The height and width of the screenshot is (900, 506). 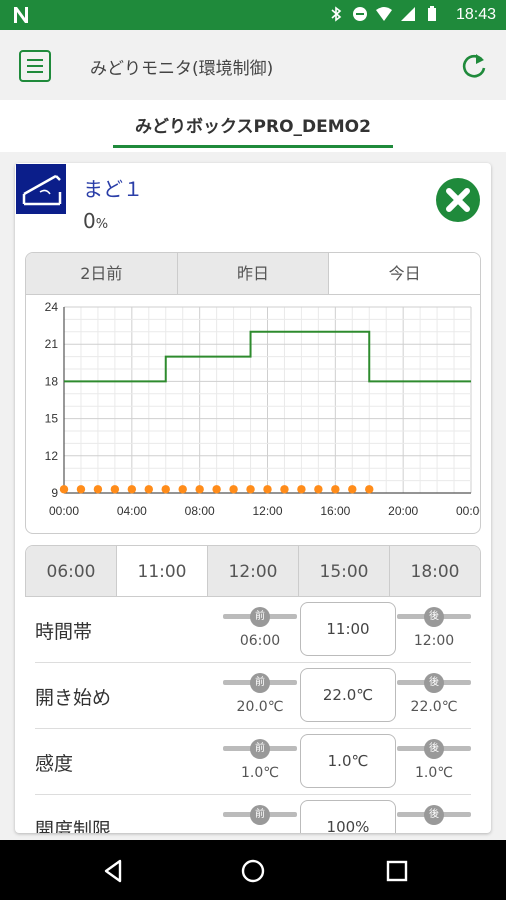 What do you see at coordinates (397, 871) in the screenshot?
I see `recents-icon` at bounding box center [397, 871].